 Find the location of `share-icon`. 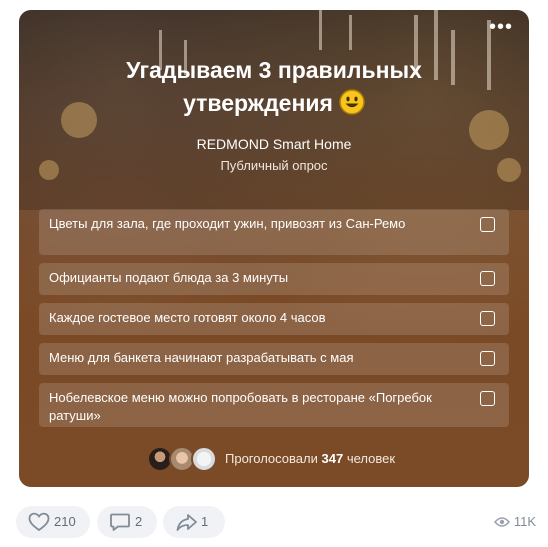

share-icon is located at coordinates (186, 522).